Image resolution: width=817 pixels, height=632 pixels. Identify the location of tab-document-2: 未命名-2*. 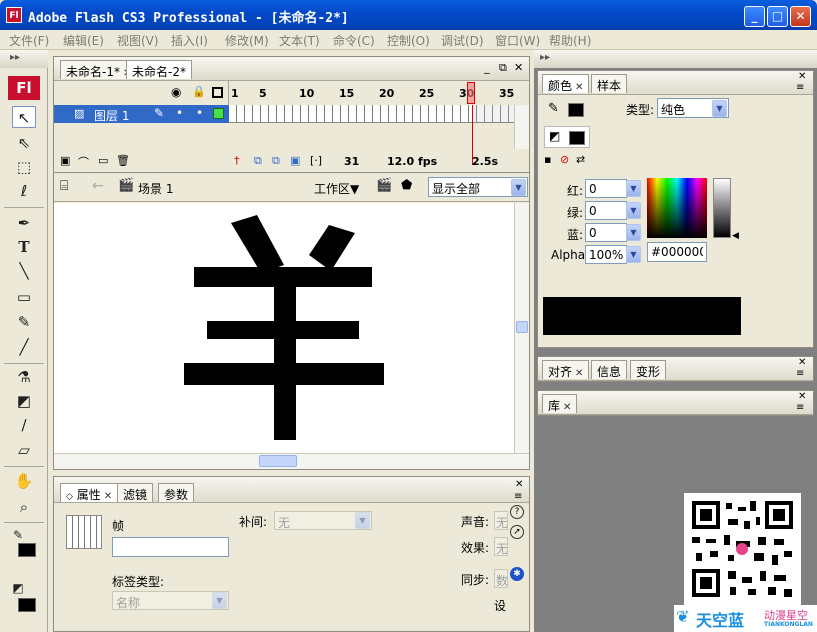
(159, 69).